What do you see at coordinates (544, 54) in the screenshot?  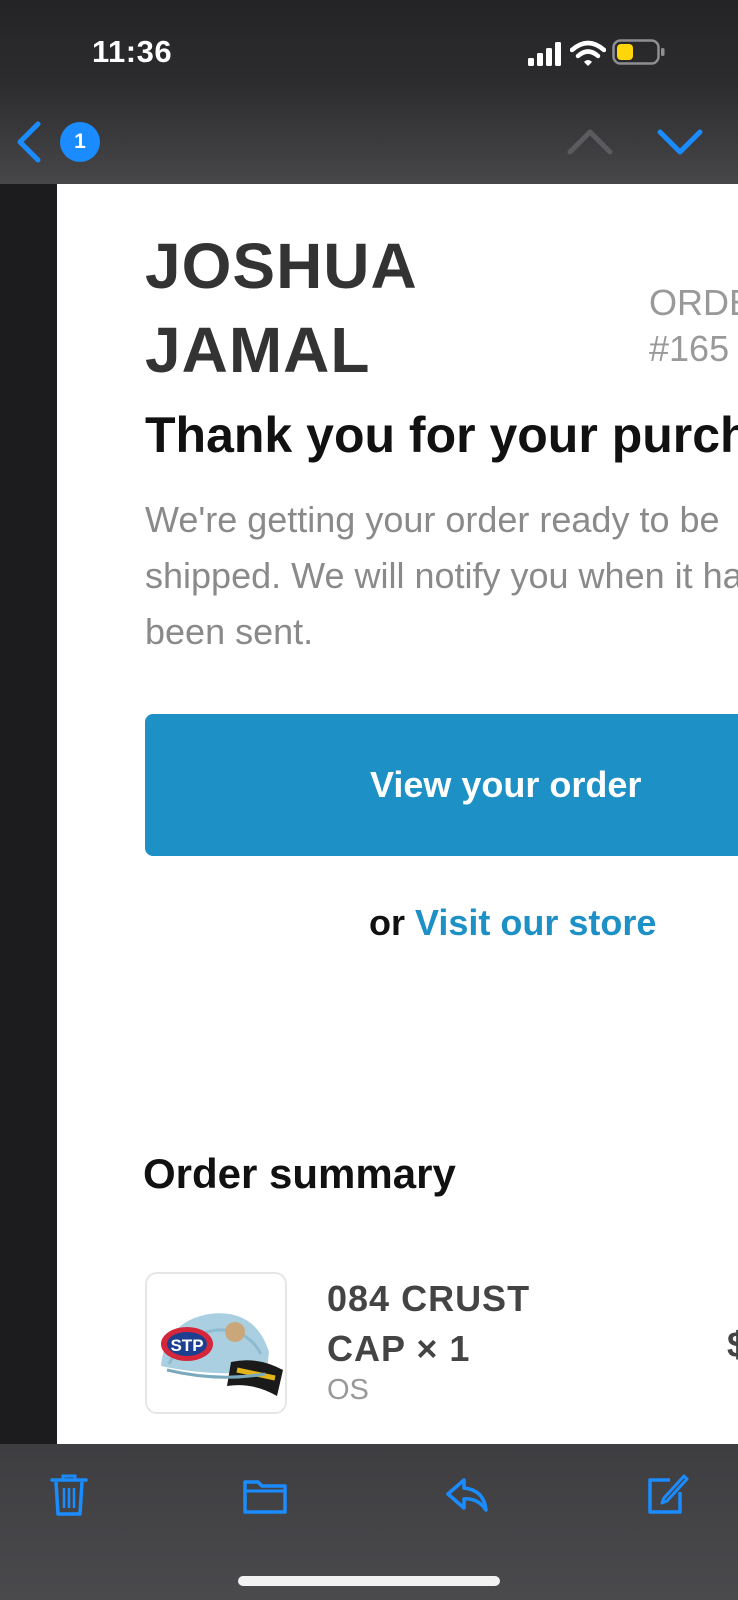 I see `cellular-signal-icon` at bounding box center [544, 54].